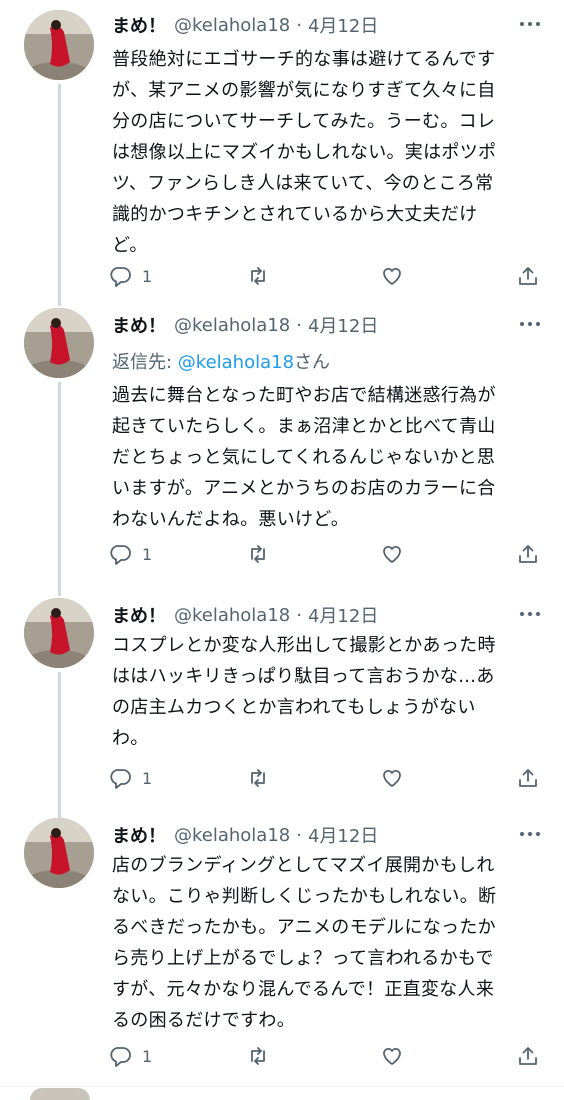  I want to click on replying-to: 返信先: @kelahola18さん, so click(221, 361).